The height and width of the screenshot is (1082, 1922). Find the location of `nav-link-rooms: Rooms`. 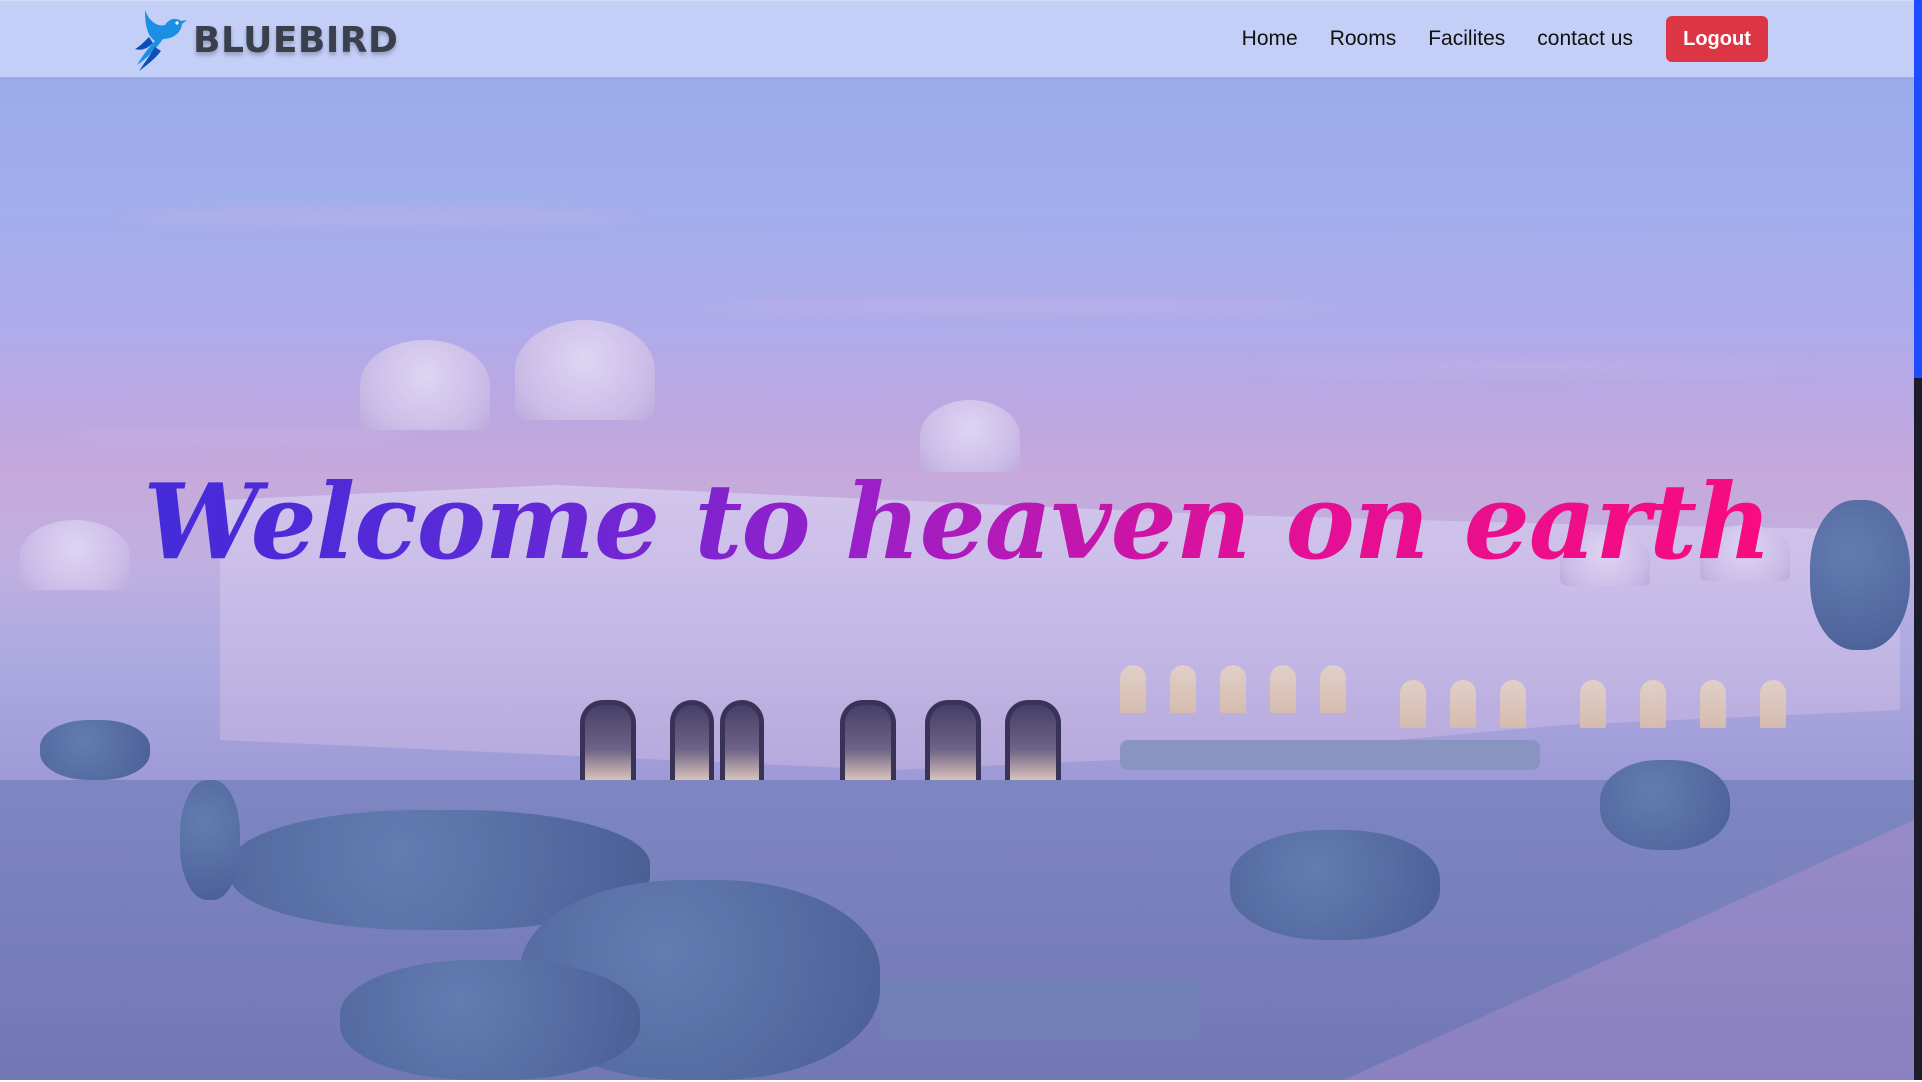

nav-link-rooms: Rooms is located at coordinates (1363, 39).